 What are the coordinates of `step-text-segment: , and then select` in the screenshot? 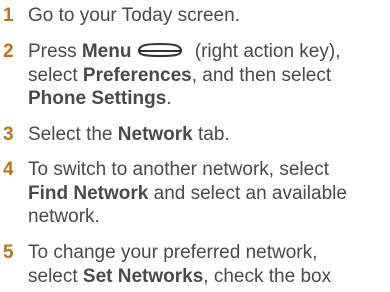 It's located at (261, 75).